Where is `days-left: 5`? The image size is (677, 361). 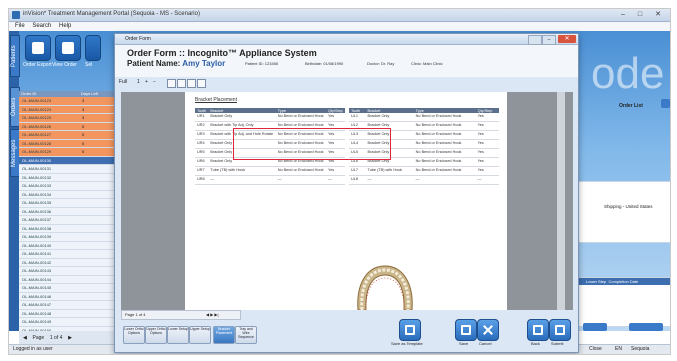 days-left: 5 is located at coordinates (83, 151).